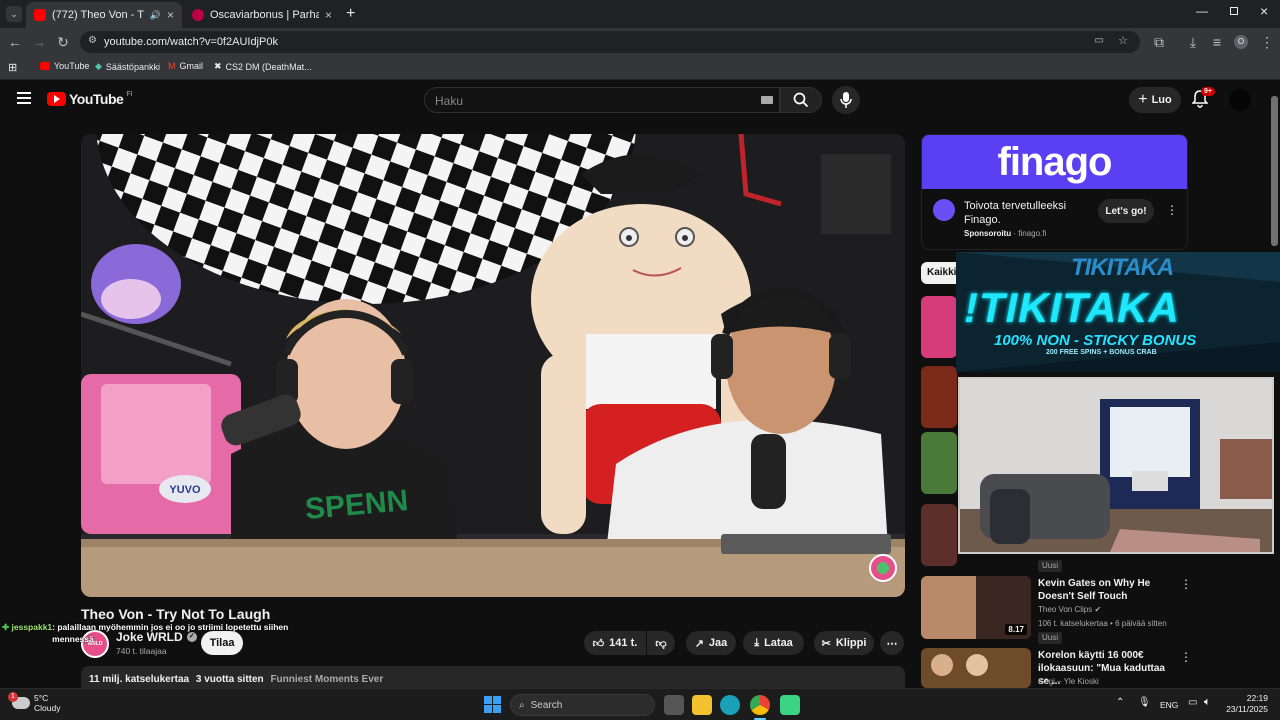  Describe the element at coordinates (1264, 11) in the screenshot. I see `window-close-icon: ×` at that location.